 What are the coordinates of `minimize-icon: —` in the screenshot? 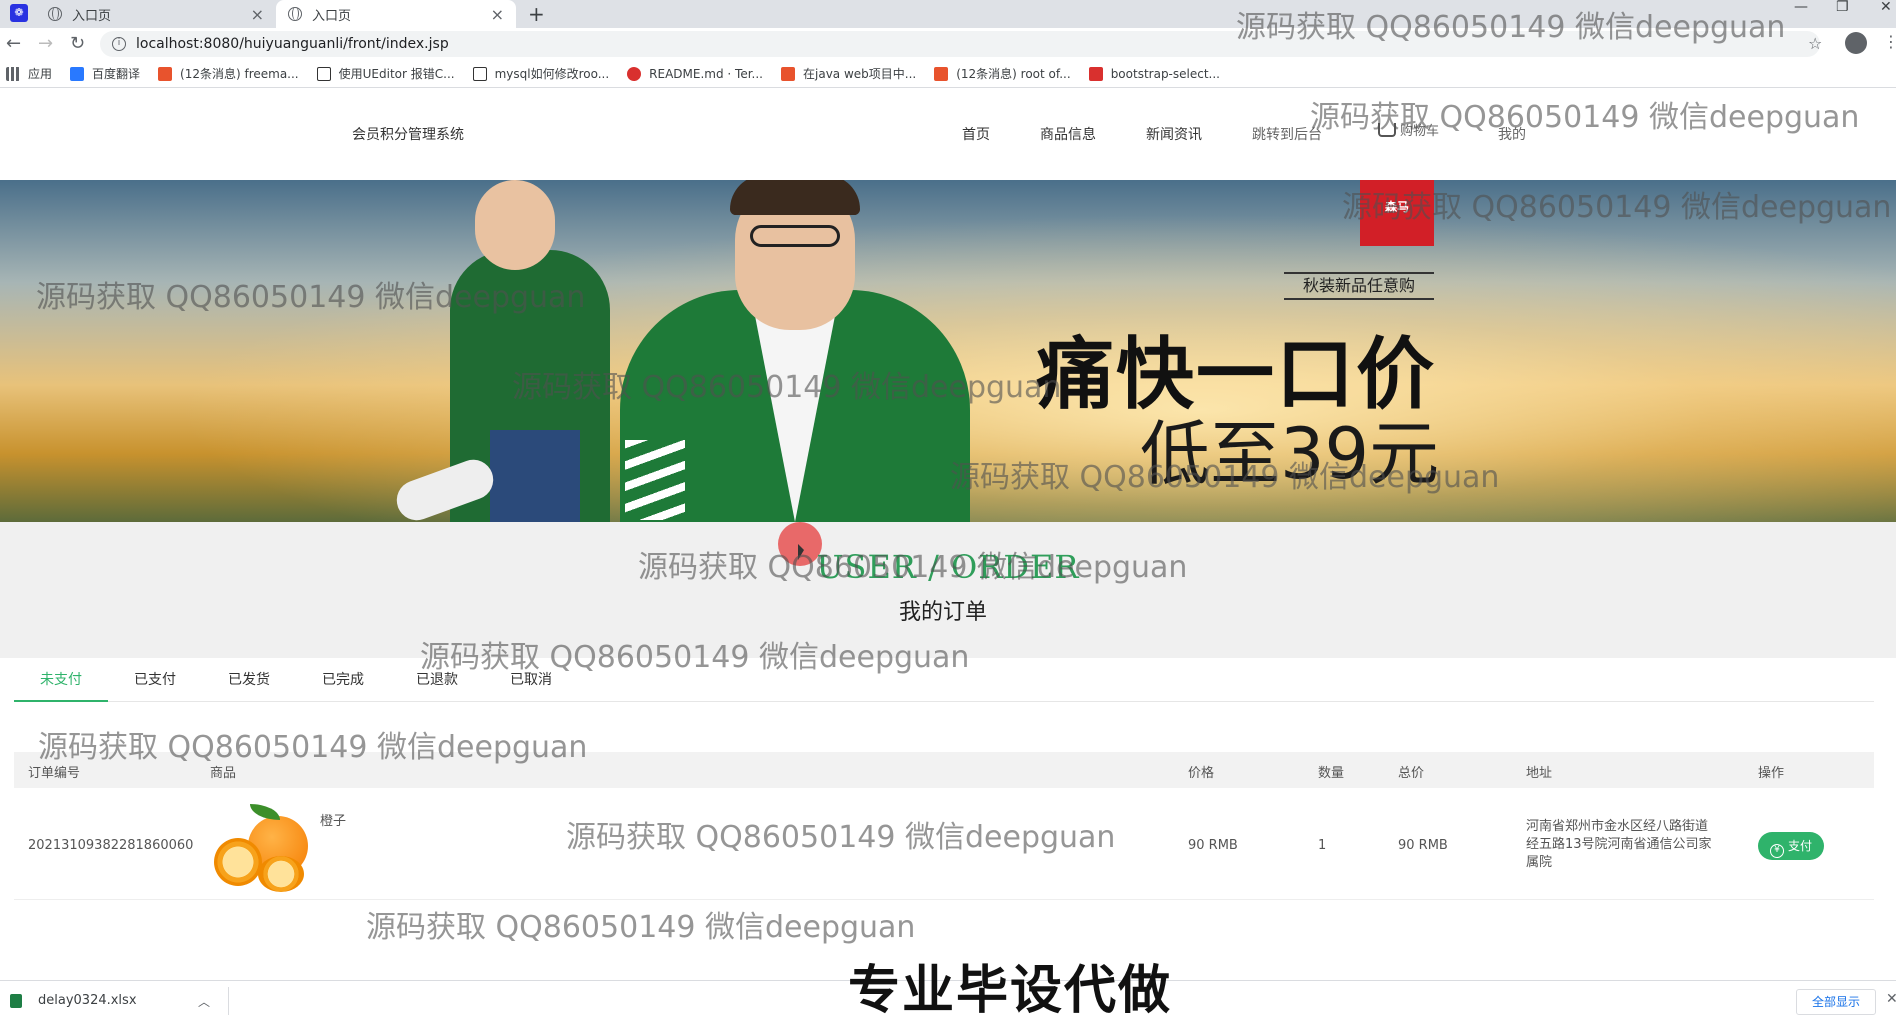 It's located at (1801, 7).